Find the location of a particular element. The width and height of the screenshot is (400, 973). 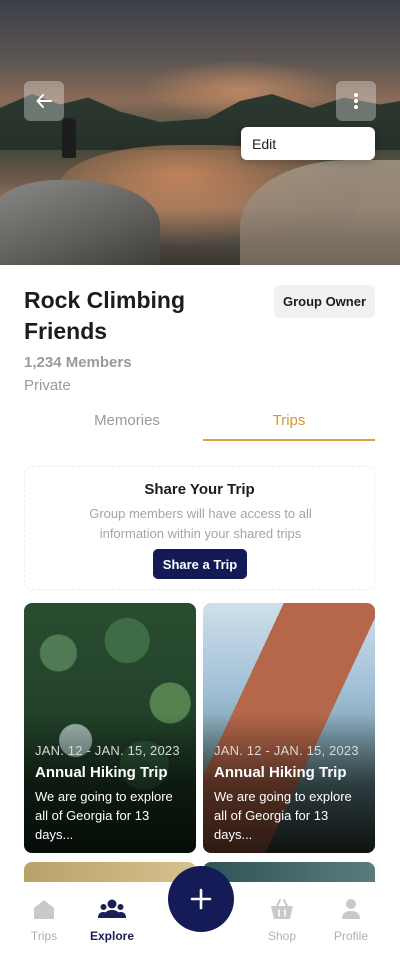

home-icon is located at coordinates (44, 909).